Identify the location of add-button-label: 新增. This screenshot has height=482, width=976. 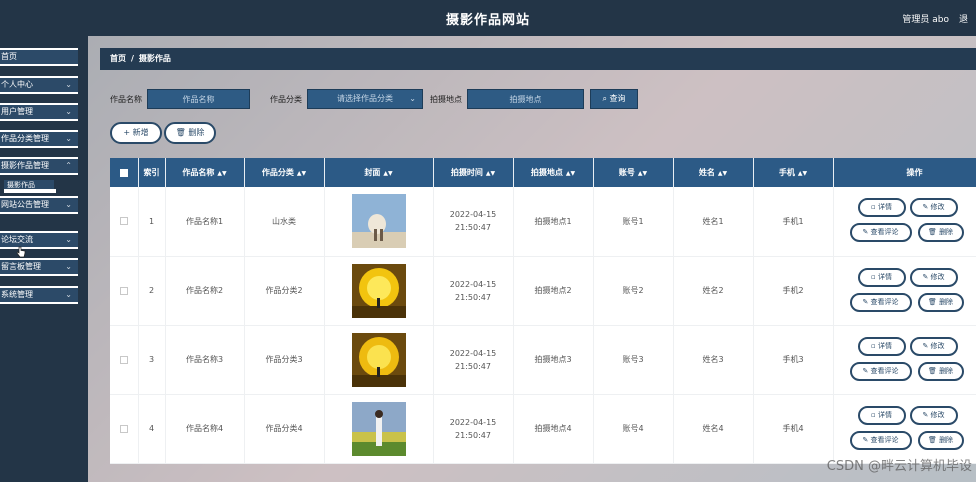
(140, 132).